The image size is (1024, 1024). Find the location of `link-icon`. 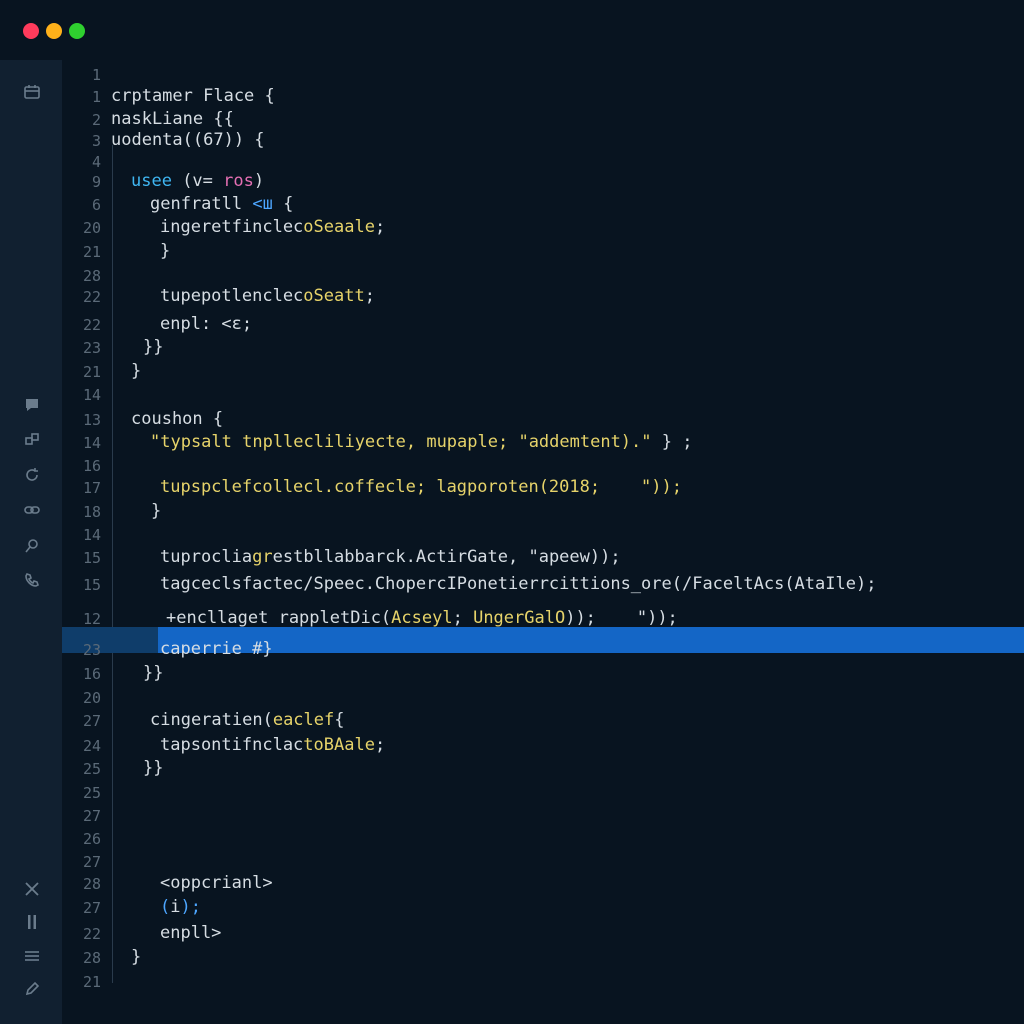

link-icon is located at coordinates (32, 510).